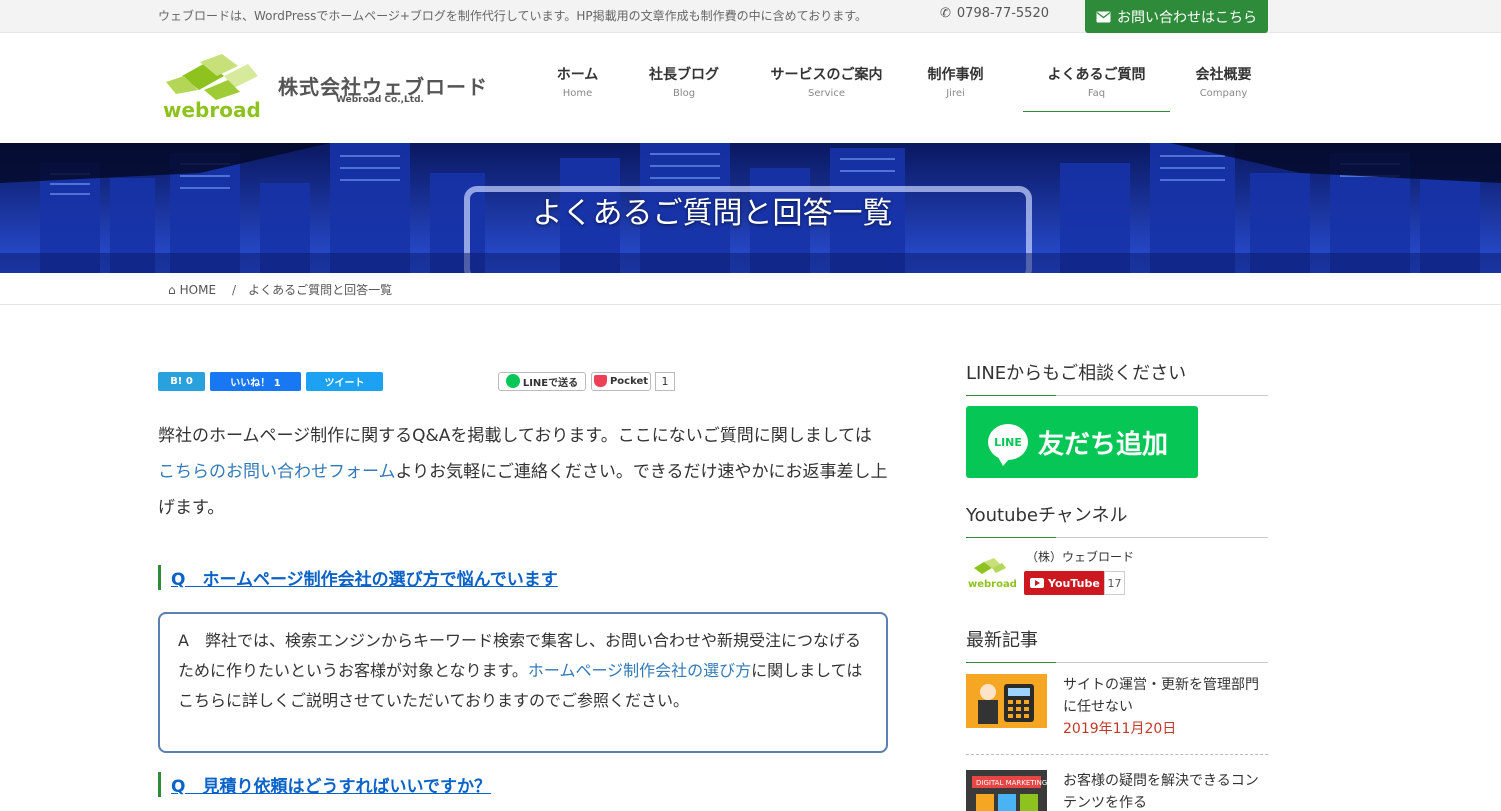 The height and width of the screenshot is (811, 1501). I want to click on contact-button-label: お問い合わせはこちら, so click(1187, 17).